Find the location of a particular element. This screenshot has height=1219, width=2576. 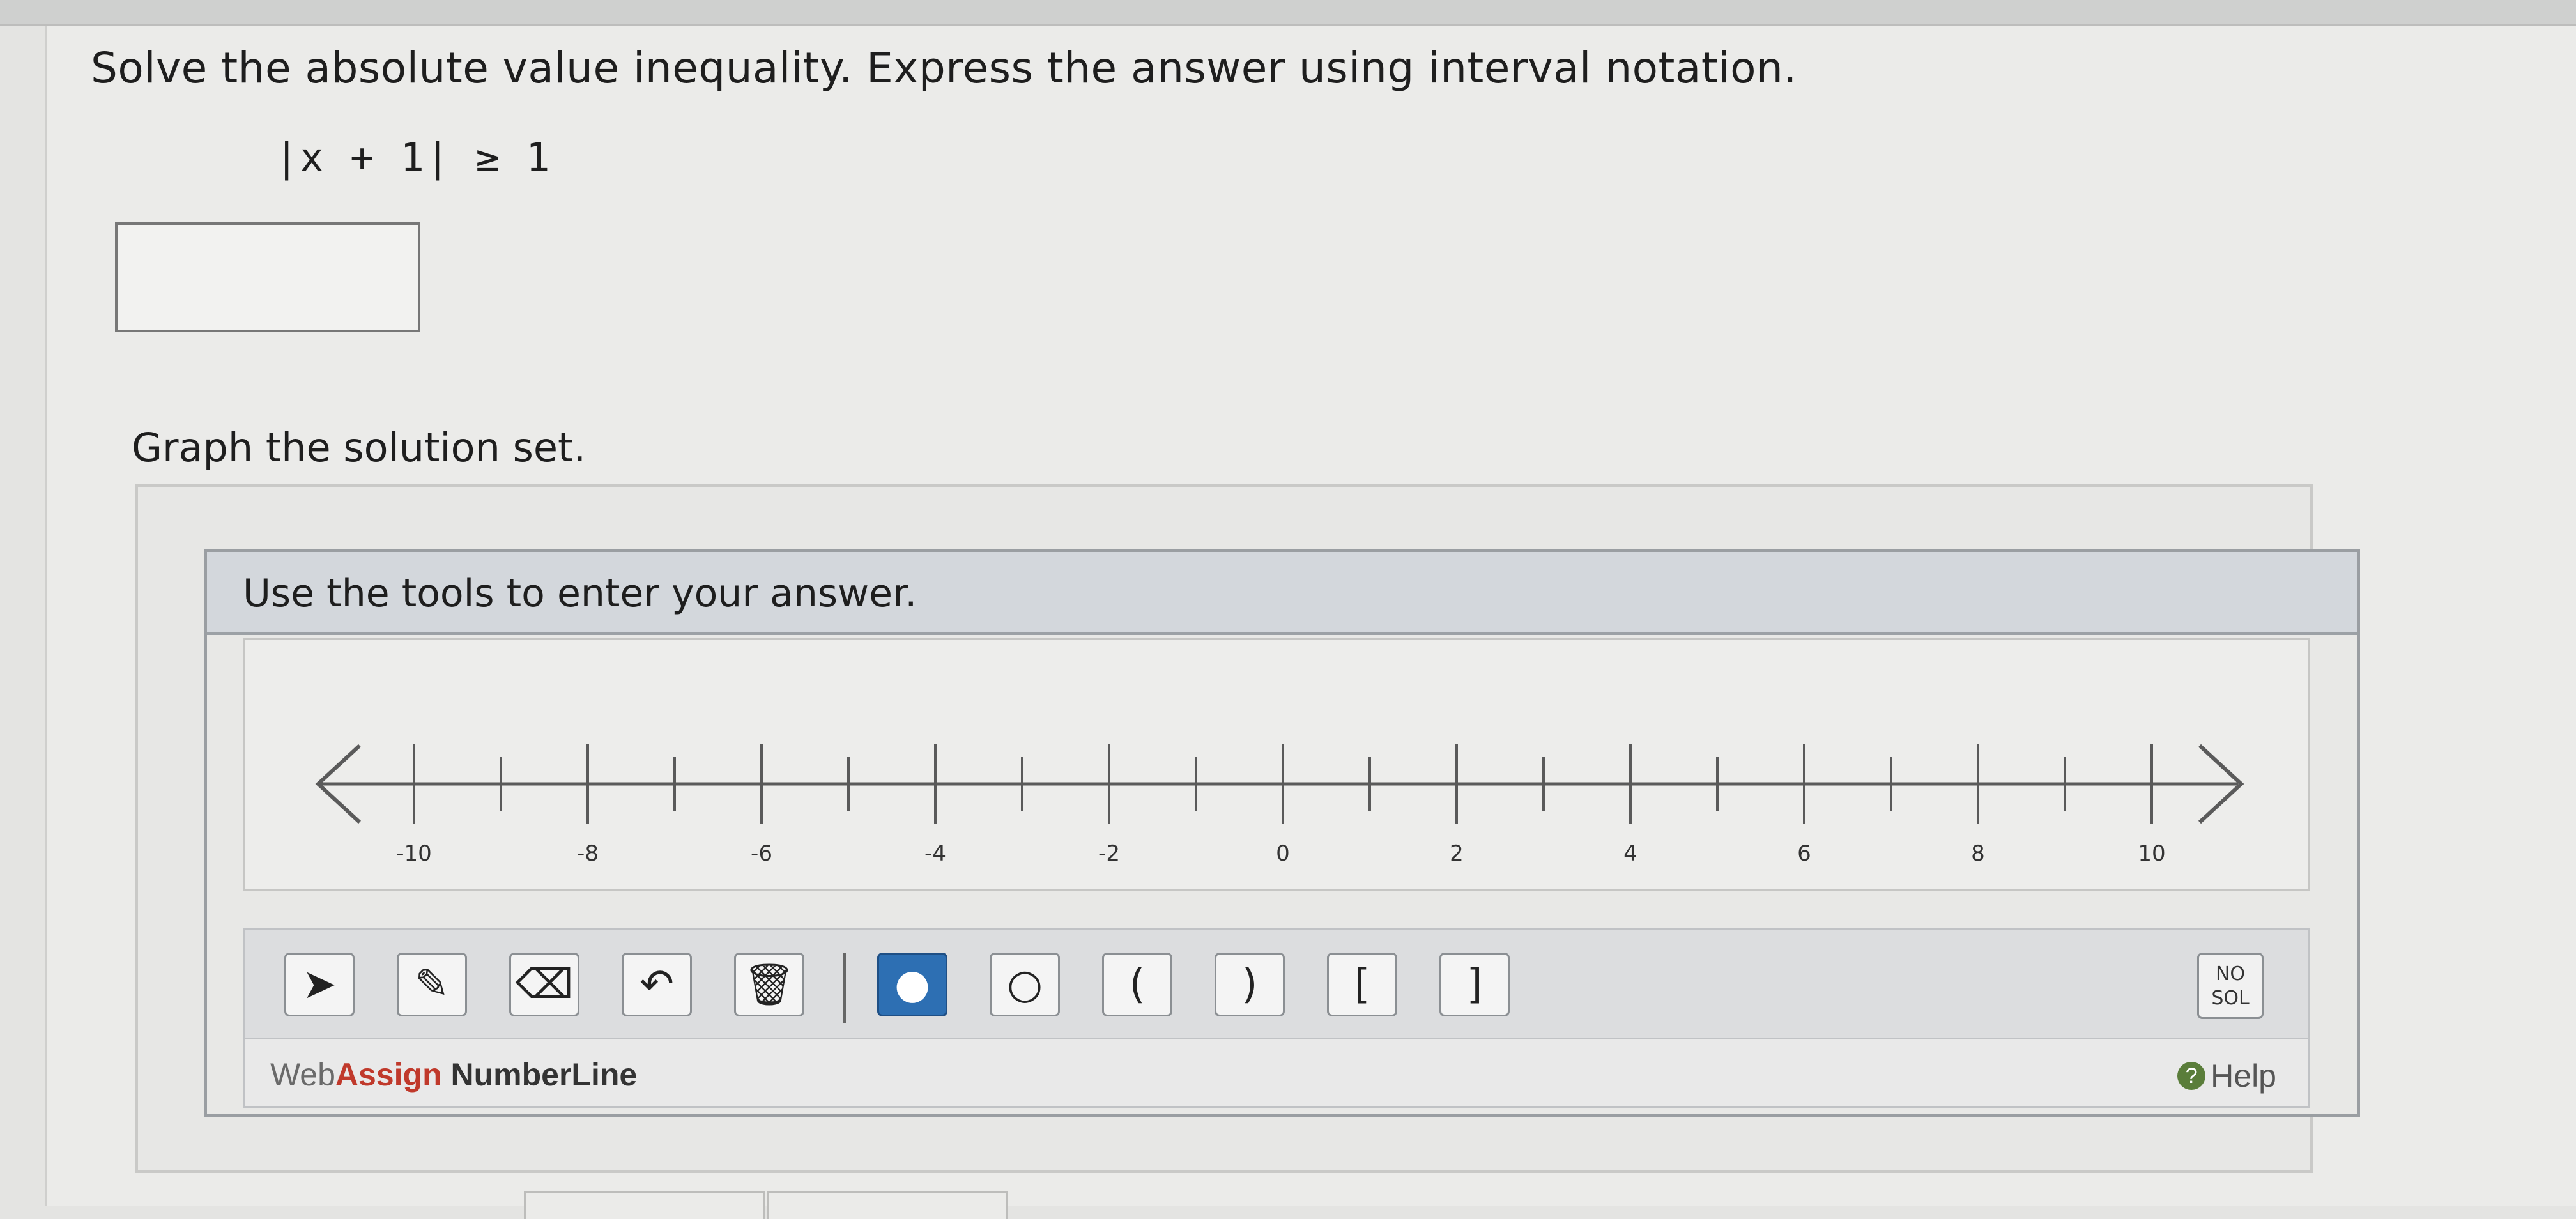

right-bracket-icon: ] is located at coordinates (1474, 984).